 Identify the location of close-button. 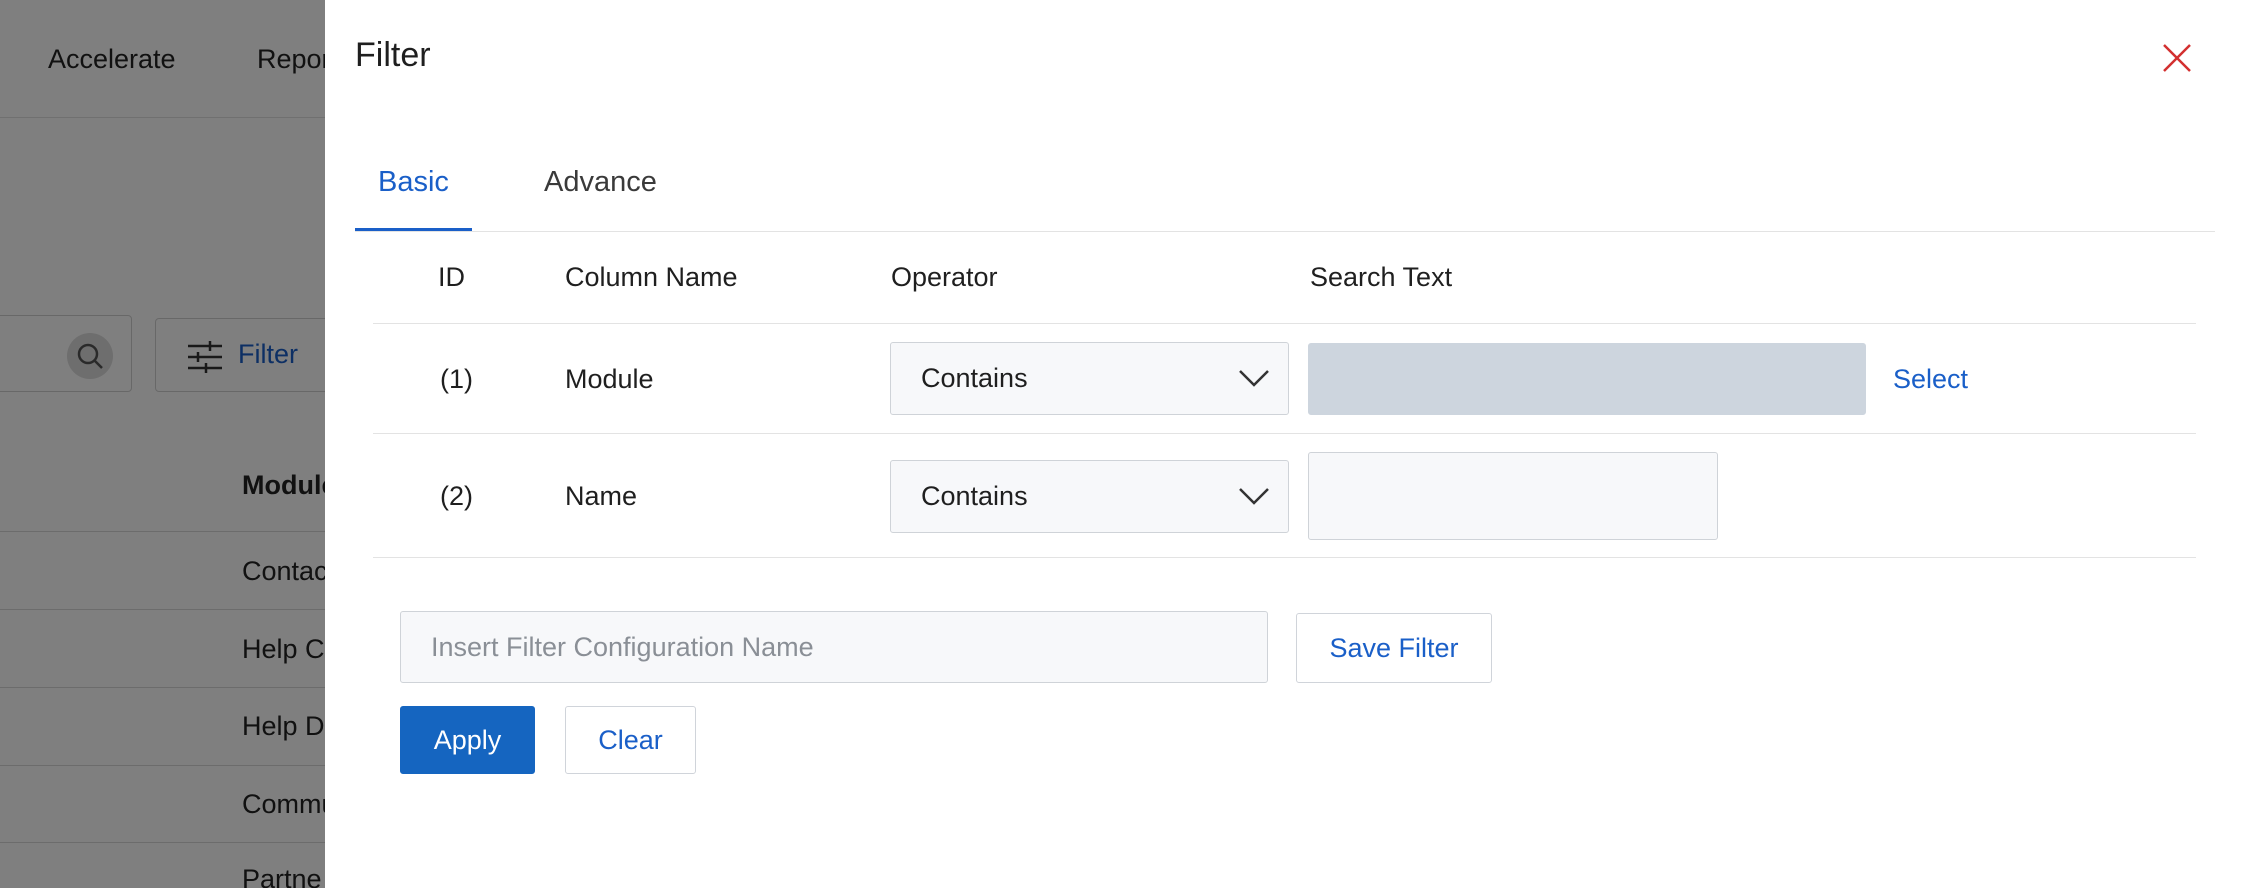
(2177, 58).